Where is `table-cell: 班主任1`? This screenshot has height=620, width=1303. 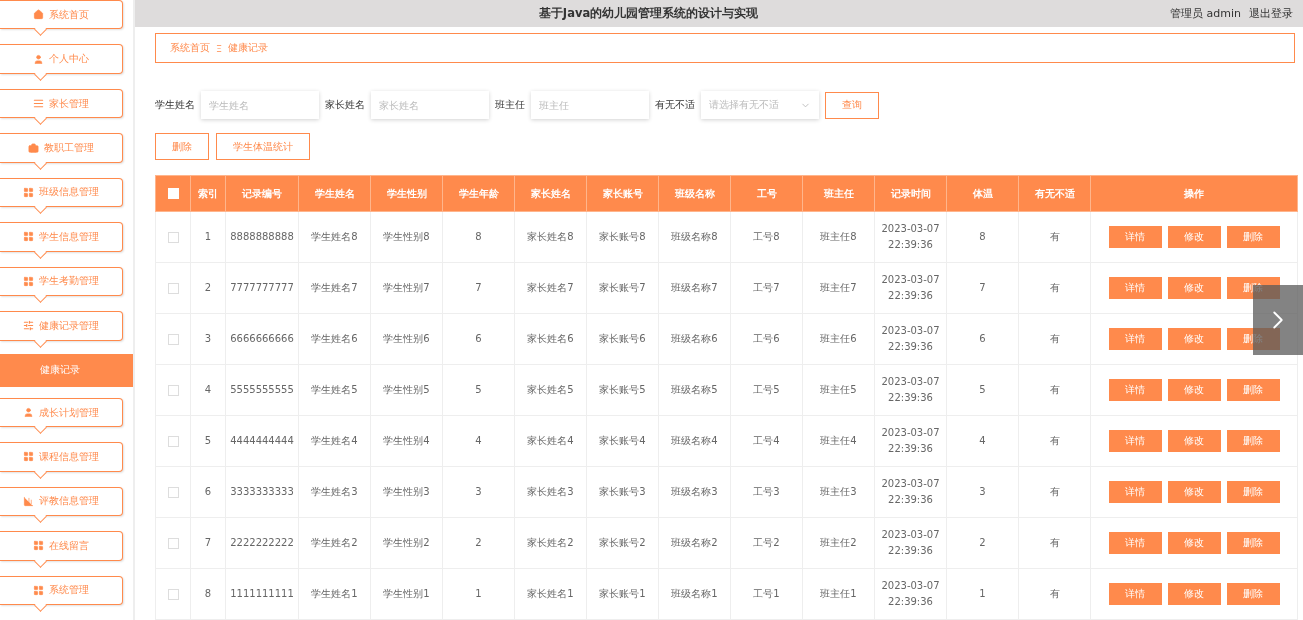
table-cell: 班主任1 is located at coordinates (838, 594).